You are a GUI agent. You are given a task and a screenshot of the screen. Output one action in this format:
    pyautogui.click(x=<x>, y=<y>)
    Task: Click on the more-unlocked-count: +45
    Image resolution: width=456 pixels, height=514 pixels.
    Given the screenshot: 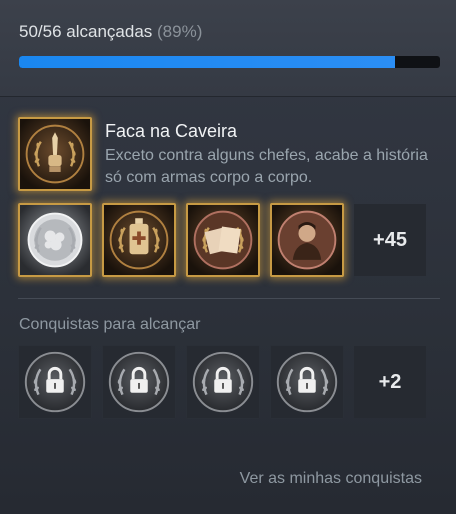 What is the action you would take?
    pyautogui.click(x=390, y=240)
    